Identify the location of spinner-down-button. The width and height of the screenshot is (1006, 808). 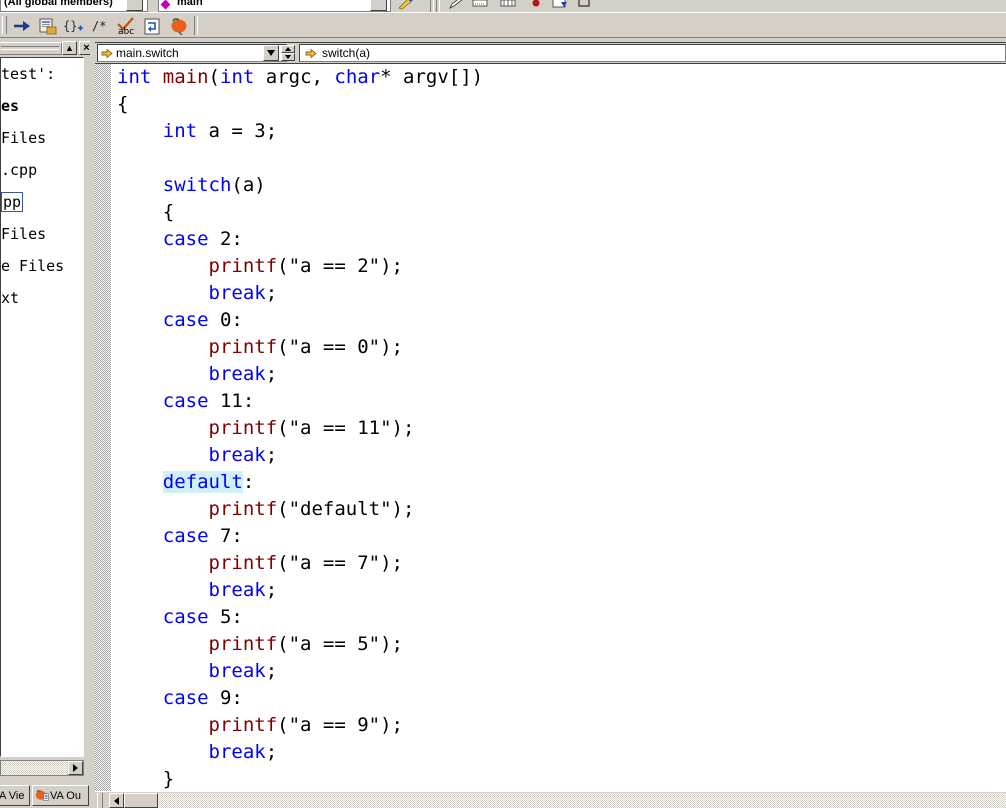
(288, 57).